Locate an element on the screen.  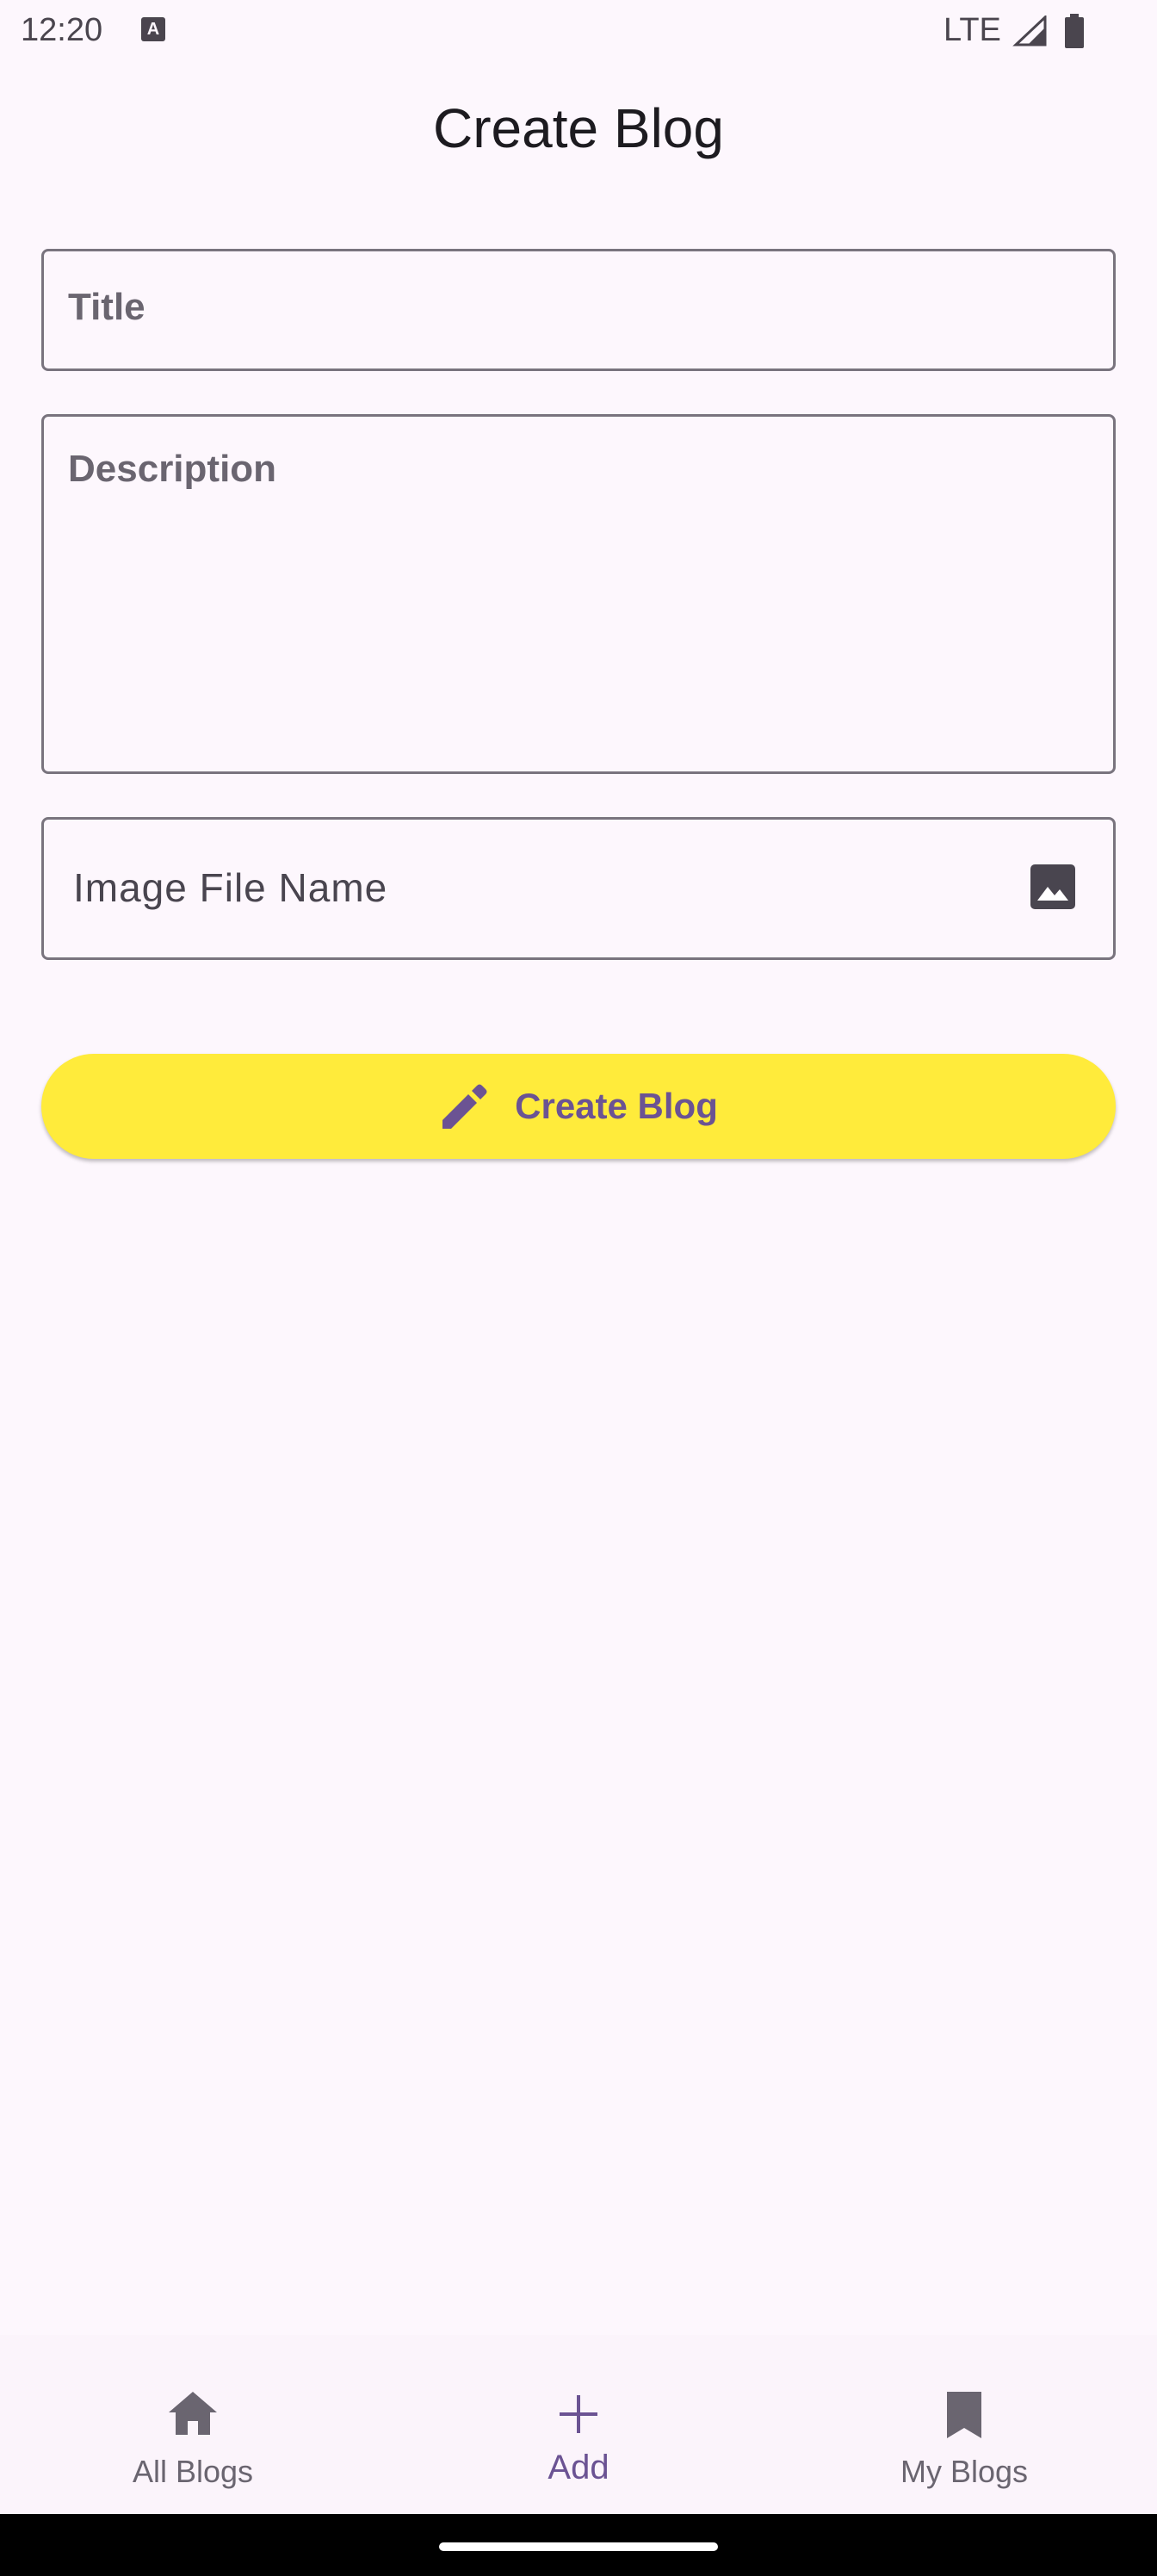
signal-icon is located at coordinates (1029, 30).